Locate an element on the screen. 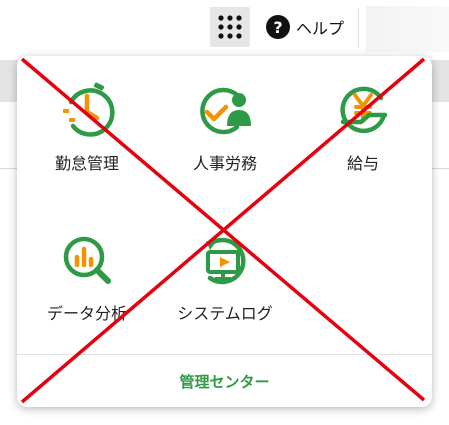 Image resolution: width=449 pixels, height=425 pixels. app-label: システムログ is located at coordinates (225, 313).